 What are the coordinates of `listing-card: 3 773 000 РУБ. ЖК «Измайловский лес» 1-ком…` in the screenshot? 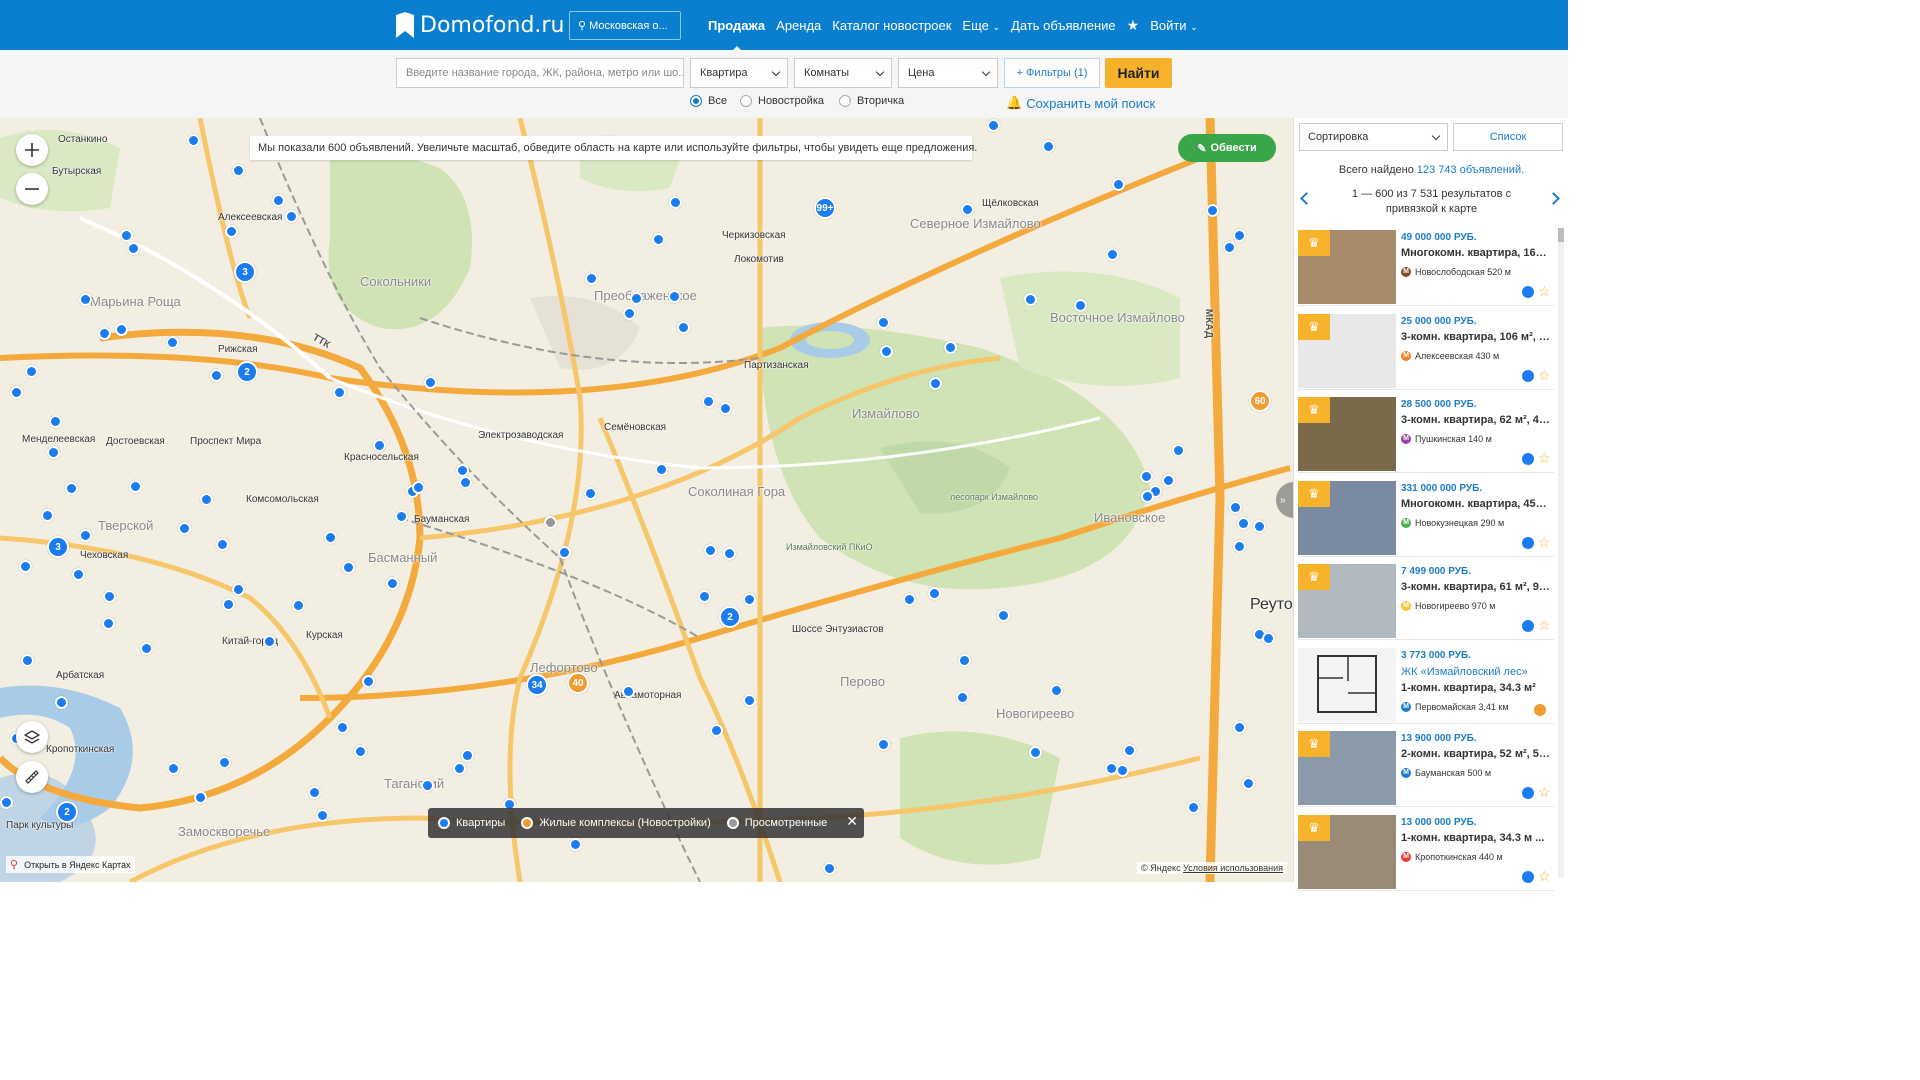 It's located at (1426, 685).